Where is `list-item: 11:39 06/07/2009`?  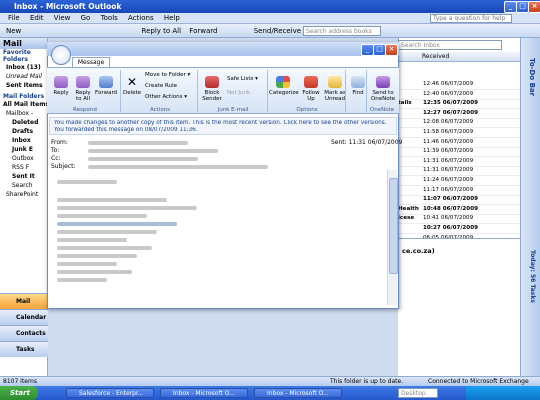 list-item: 11:39 06/07/2009 is located at coordinates (459, 152).